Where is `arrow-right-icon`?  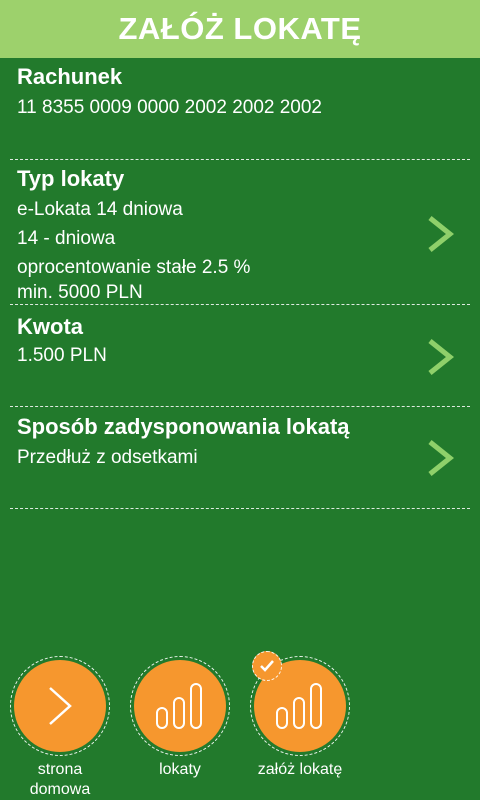
arrow-right-icon is located at coordinates (60, 706).